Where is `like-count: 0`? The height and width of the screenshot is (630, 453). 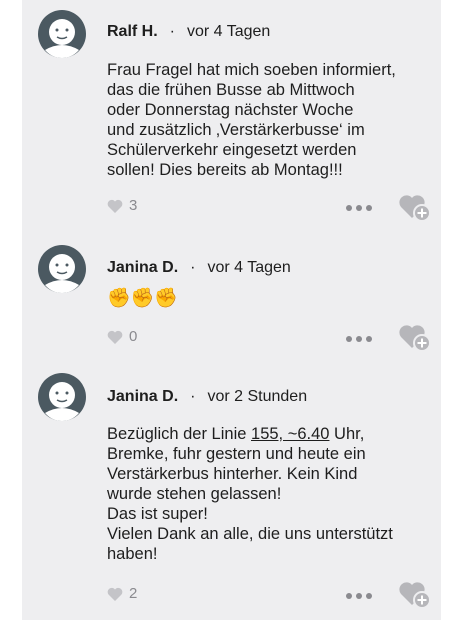 like-count: 0 is located at coordinates (122, 336).